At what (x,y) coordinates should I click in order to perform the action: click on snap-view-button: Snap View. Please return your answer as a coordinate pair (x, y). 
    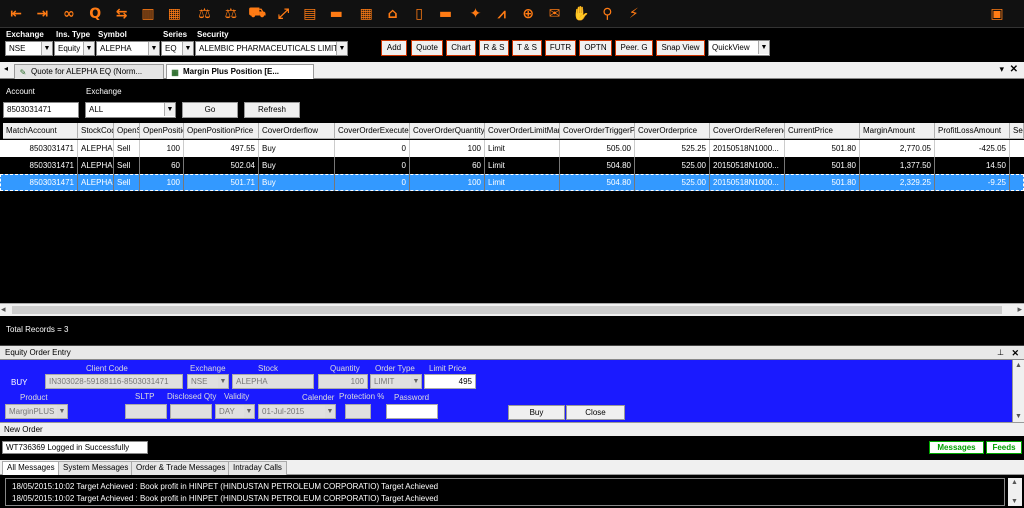
    Looking at the image, I should click on (680, 48).